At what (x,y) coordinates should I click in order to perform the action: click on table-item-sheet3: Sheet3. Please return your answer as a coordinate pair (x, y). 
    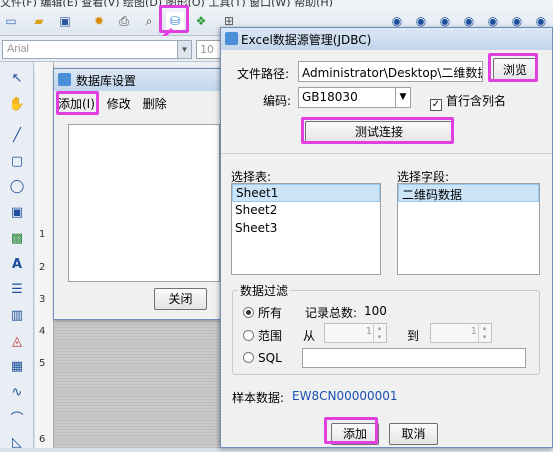
    Looking at the image, I should click on (306, 229).